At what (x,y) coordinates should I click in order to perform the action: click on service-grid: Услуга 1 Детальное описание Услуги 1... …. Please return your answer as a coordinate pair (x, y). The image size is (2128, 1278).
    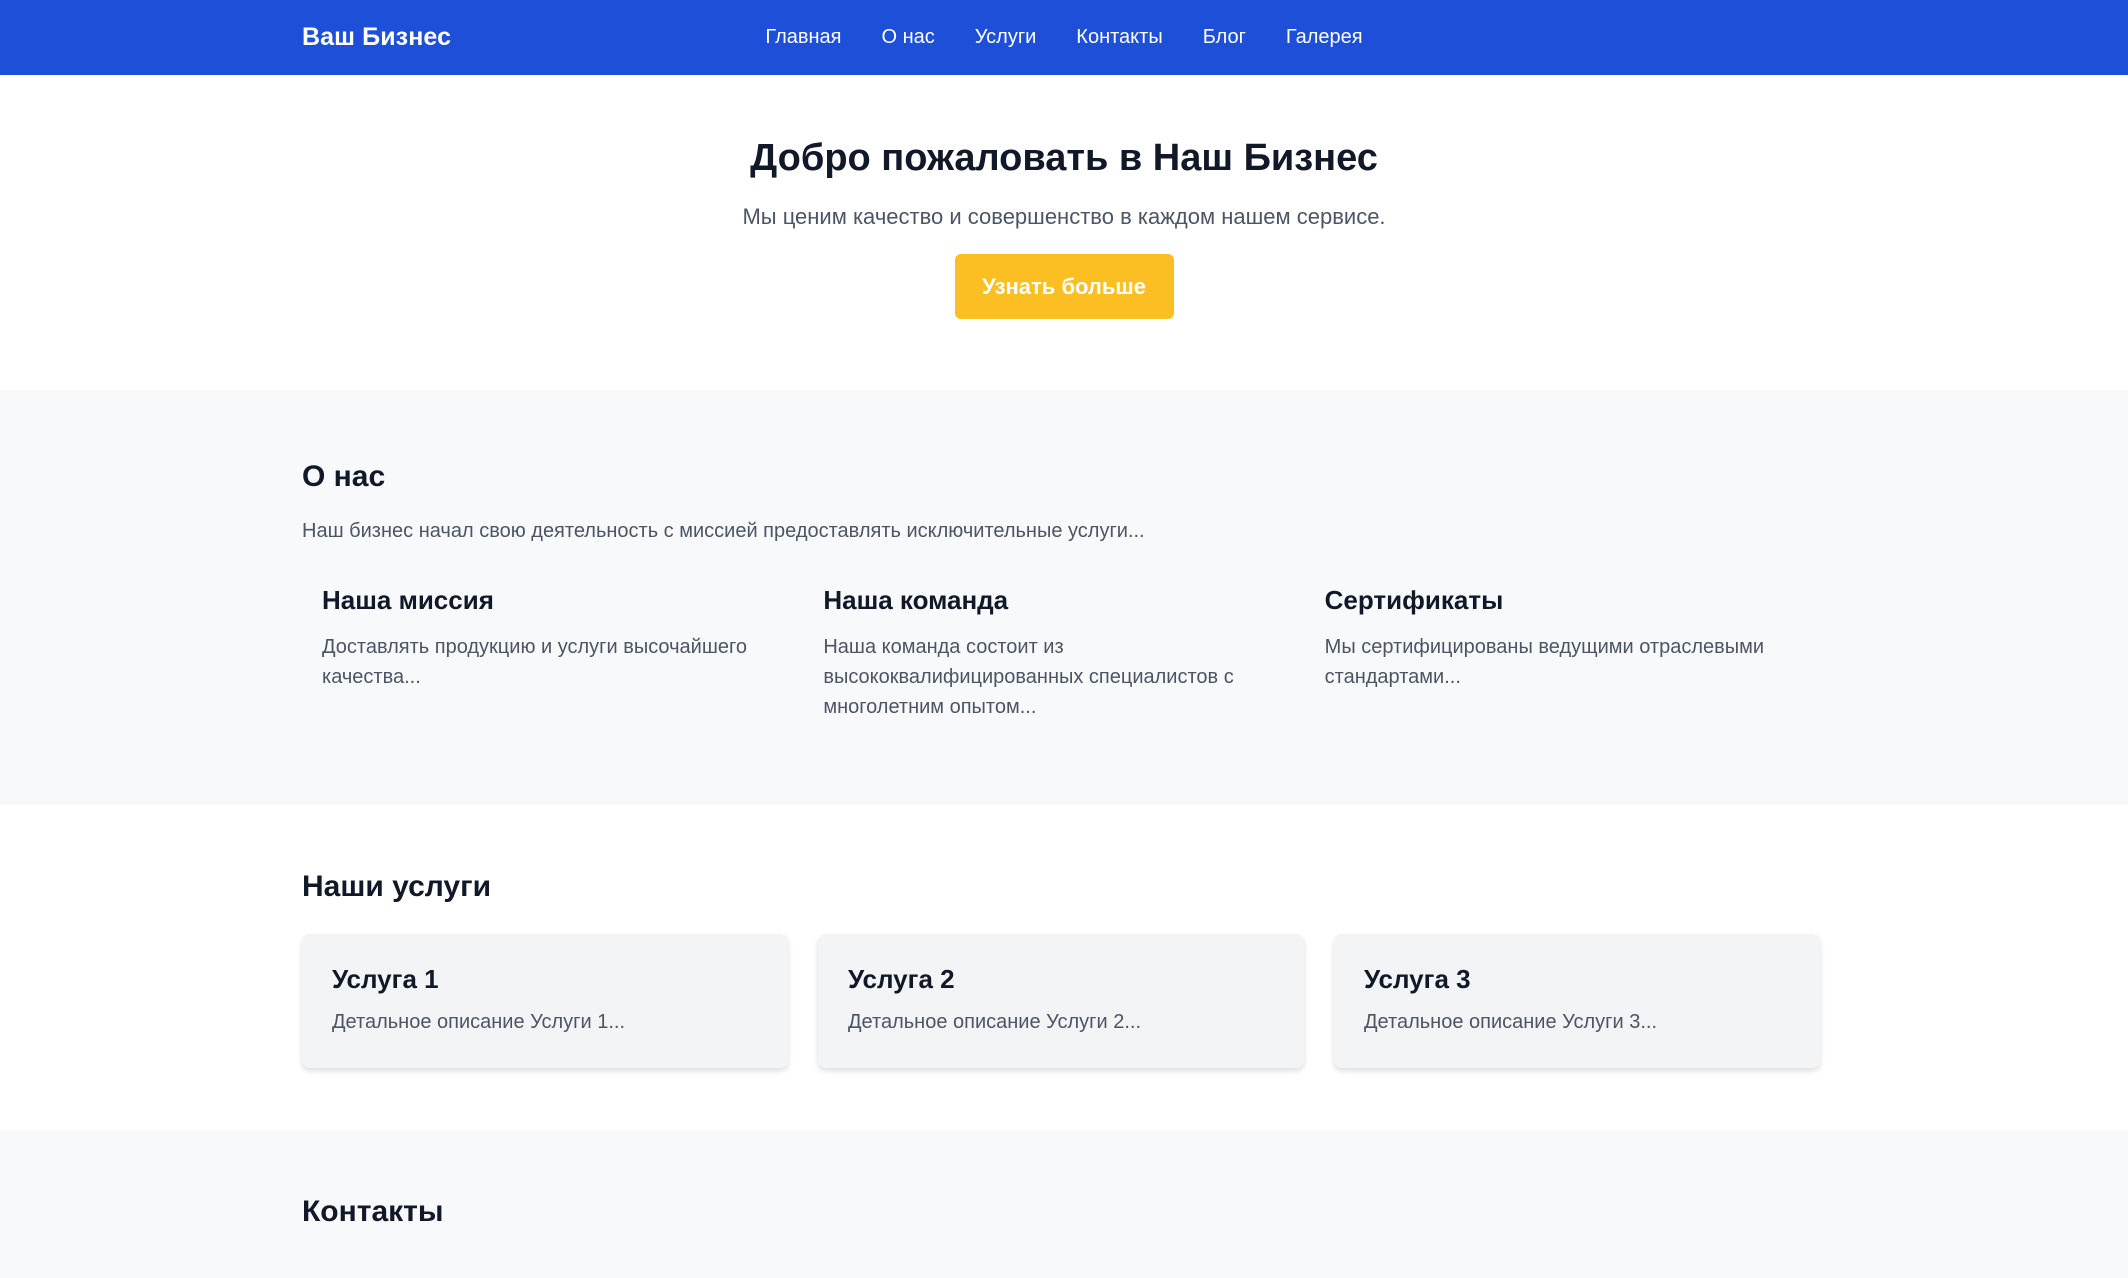
    Looking at the image, I should click on (1064, 1001).